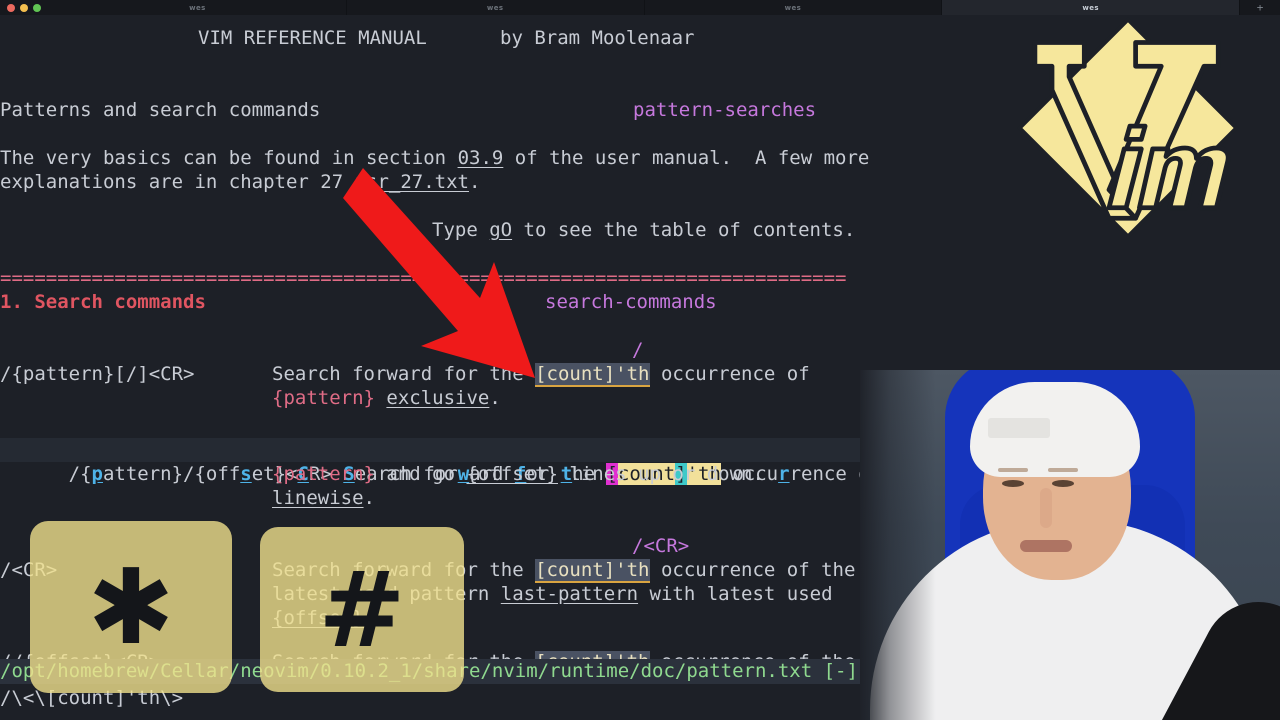 The height and width of the screenshot is (720, 1280). What do you see at coordinates (404, 374) in the screenshot?
I see `entry-1-desc-pre: Search forward for the` at bounding box center [404, 374].